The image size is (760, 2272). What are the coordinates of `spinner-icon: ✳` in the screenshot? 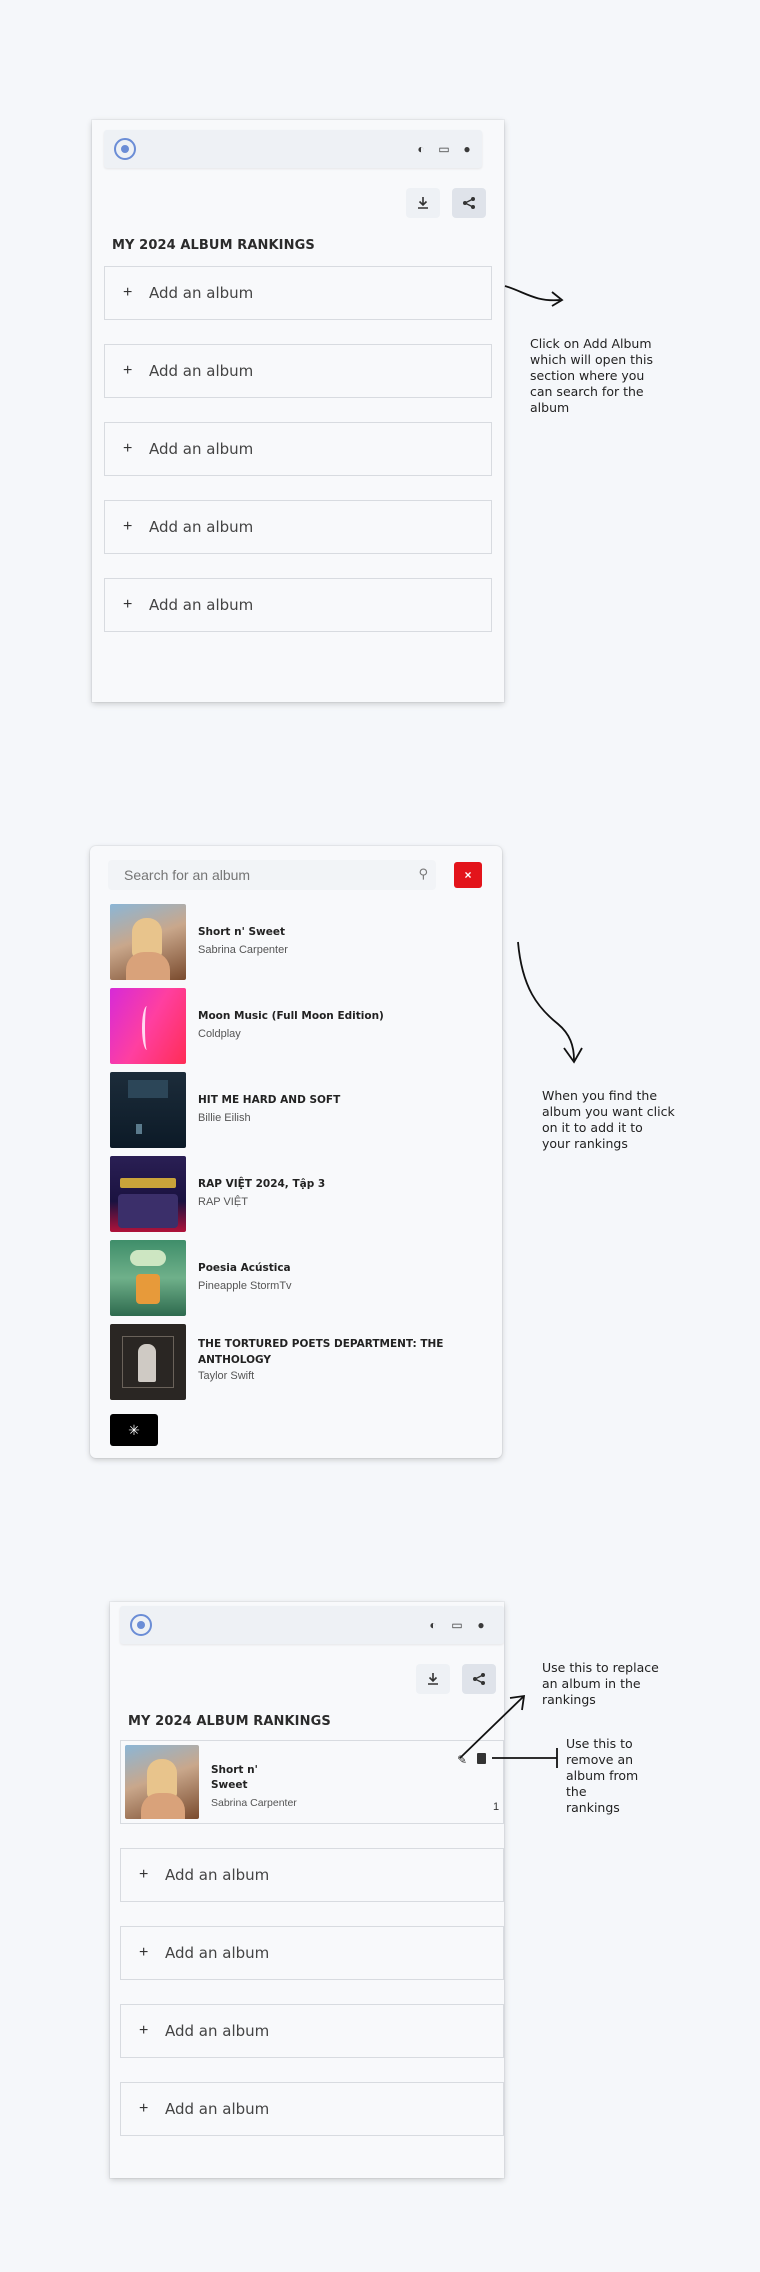 It's located at (134, 1429).